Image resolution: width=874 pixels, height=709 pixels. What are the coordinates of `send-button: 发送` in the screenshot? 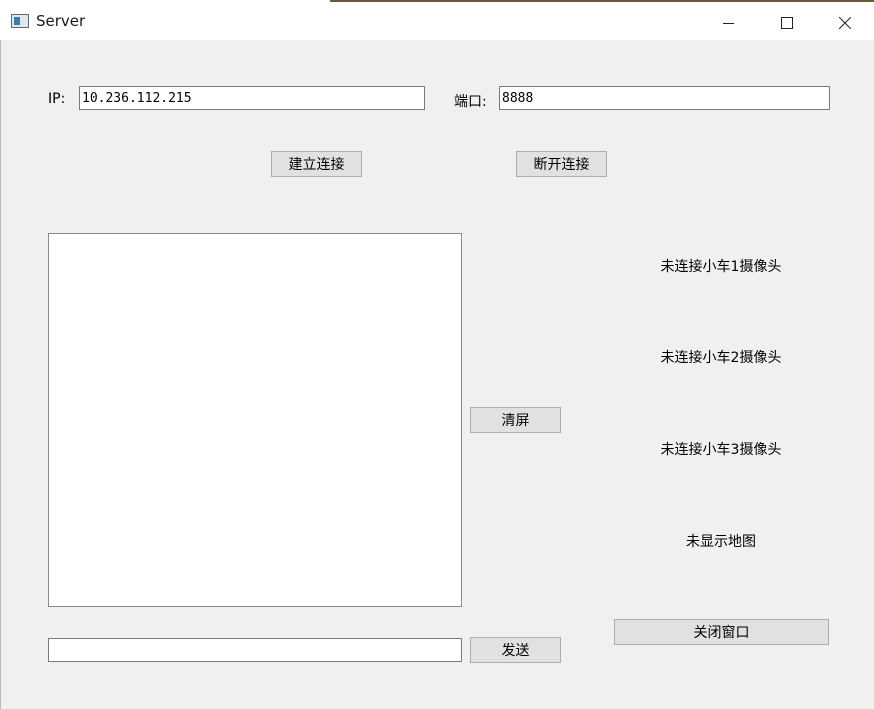 It's located at (515, 650).